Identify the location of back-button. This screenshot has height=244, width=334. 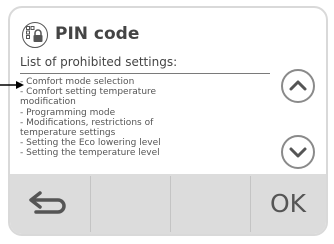
(50, 204).